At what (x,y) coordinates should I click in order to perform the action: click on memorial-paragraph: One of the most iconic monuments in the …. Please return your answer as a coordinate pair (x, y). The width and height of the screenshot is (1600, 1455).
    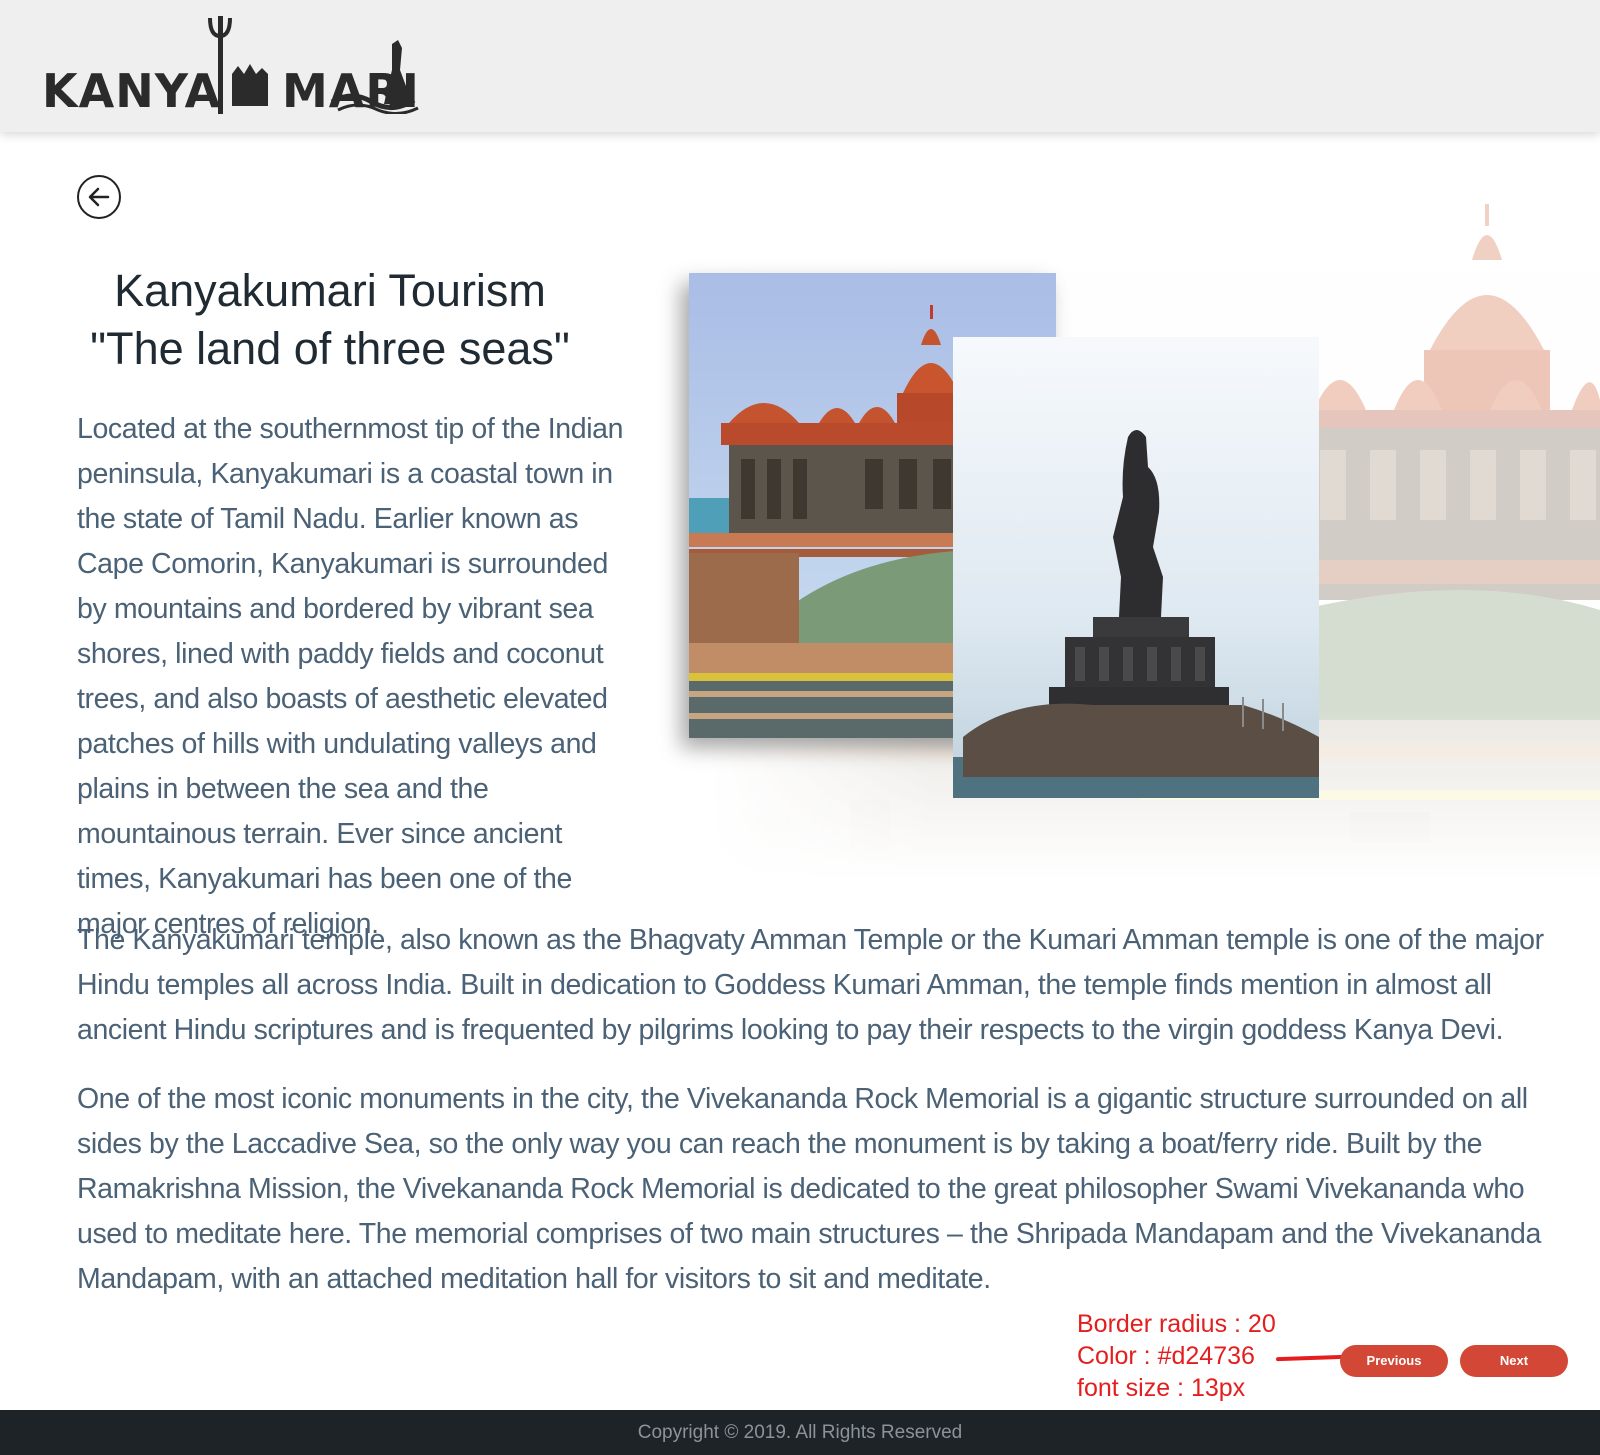
    Looking at the image, I should click on (809, 1189).